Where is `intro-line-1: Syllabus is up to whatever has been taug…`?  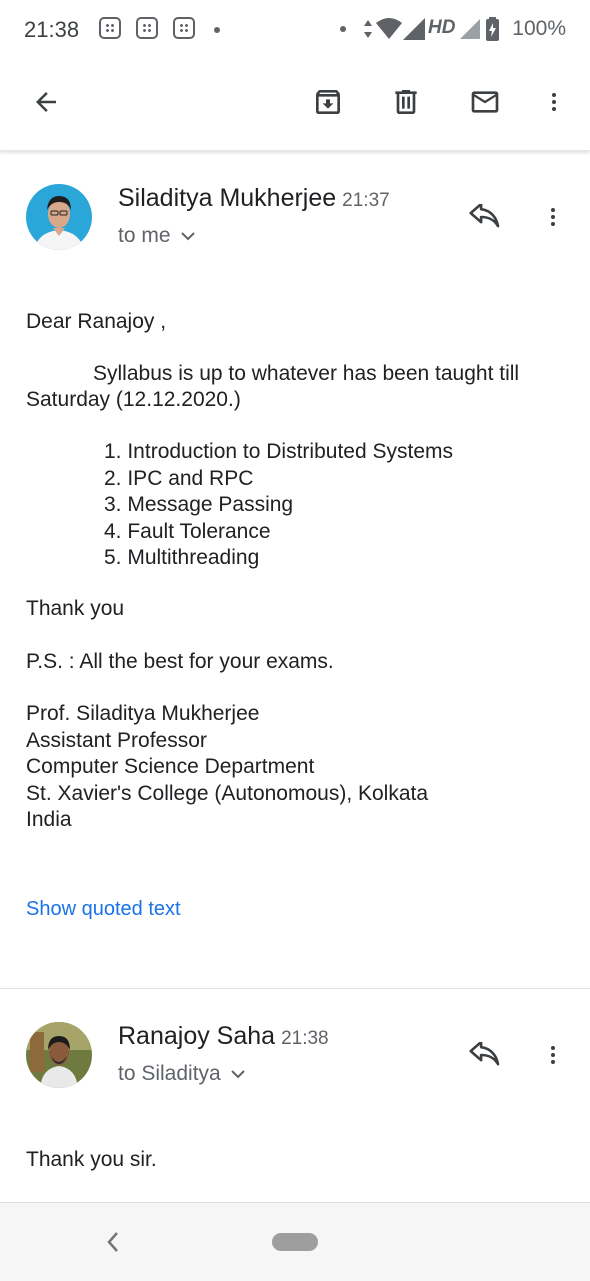
intro-line-1: Syllabus is up to whatever has been taug… is located at coordinates (306, 373).